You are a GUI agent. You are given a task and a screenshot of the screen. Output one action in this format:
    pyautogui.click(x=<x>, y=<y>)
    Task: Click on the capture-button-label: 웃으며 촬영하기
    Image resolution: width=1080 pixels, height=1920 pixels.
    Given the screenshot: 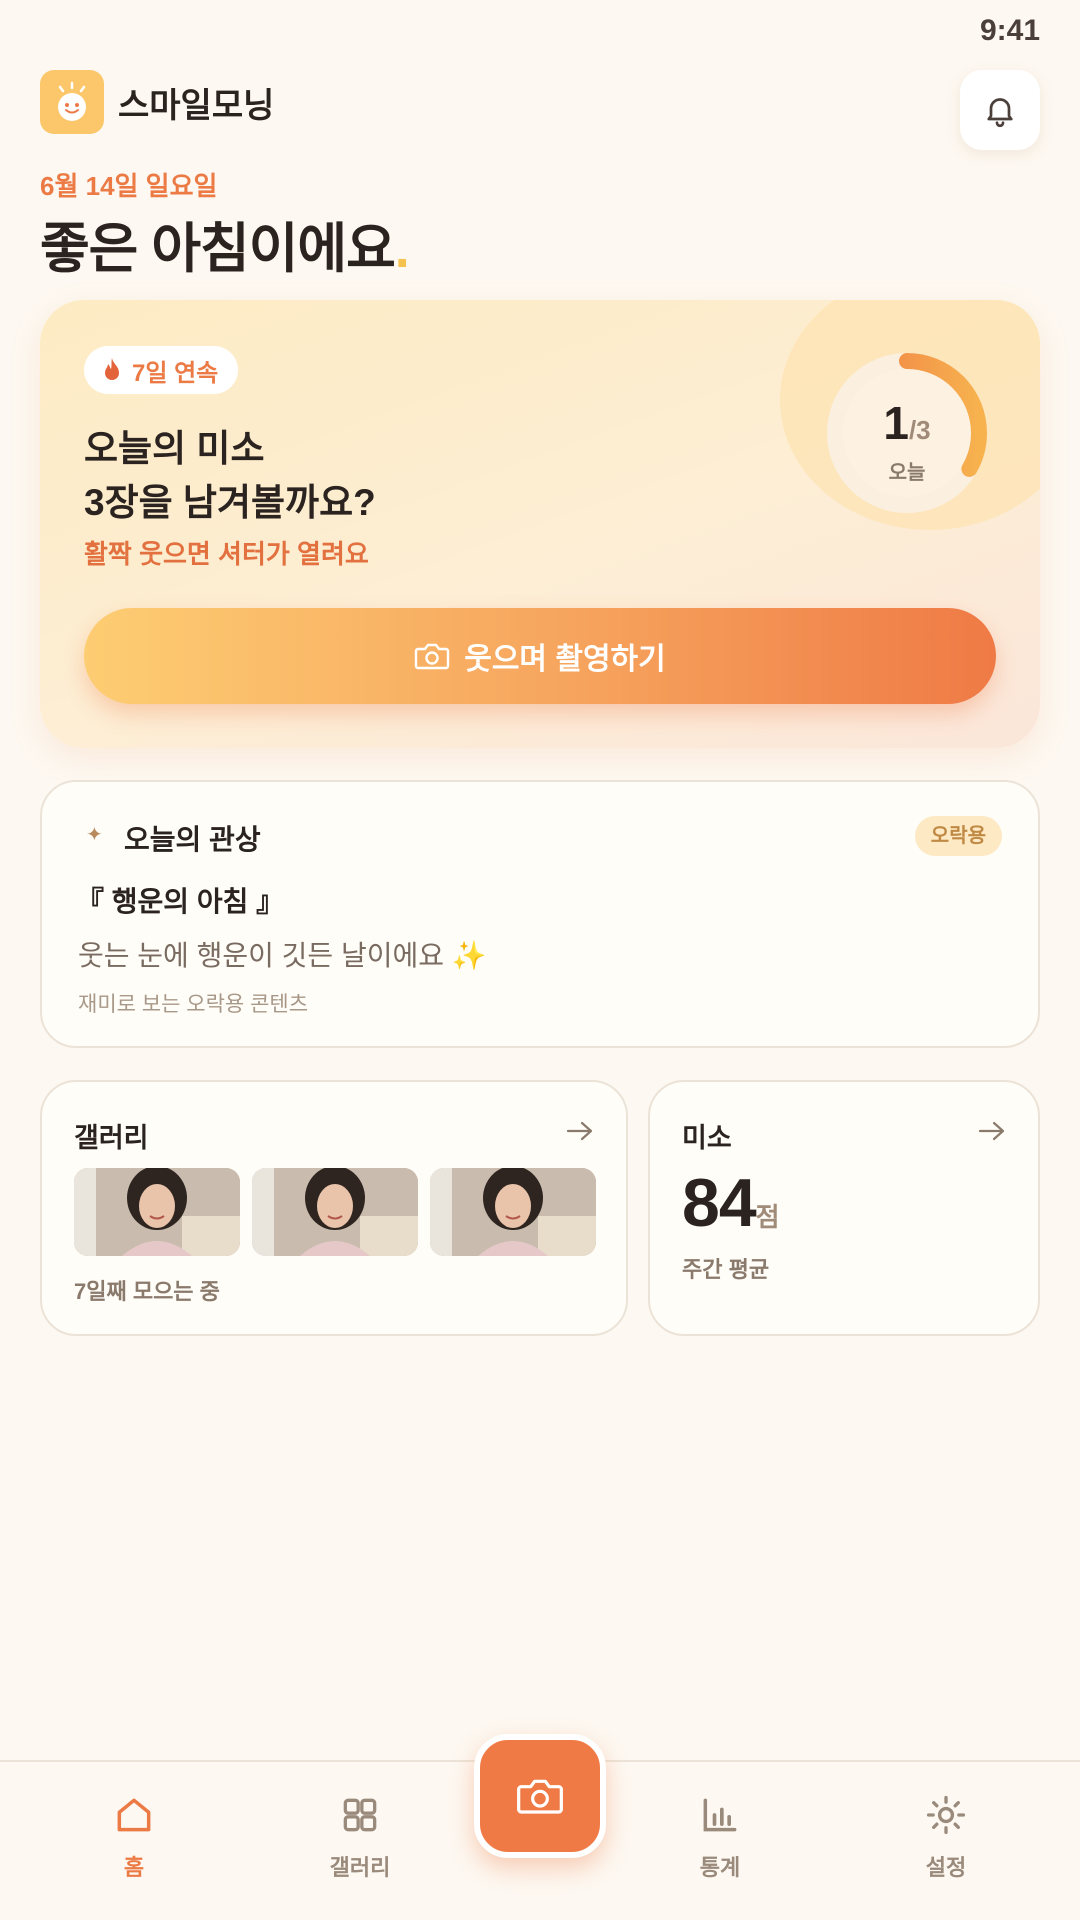 What is the action you would take?
    pyautogui.click(x=565, y=659)
    